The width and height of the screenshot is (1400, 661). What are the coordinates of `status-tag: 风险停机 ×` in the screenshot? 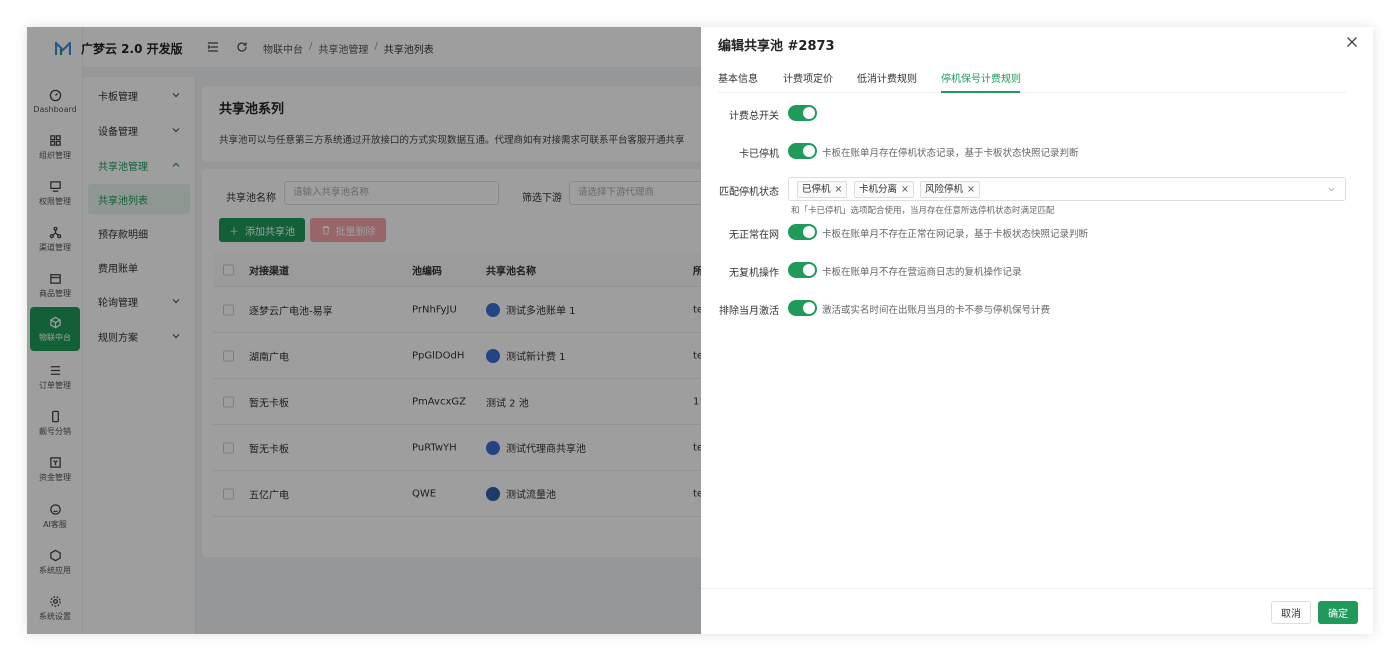 It's located at (950, 189).